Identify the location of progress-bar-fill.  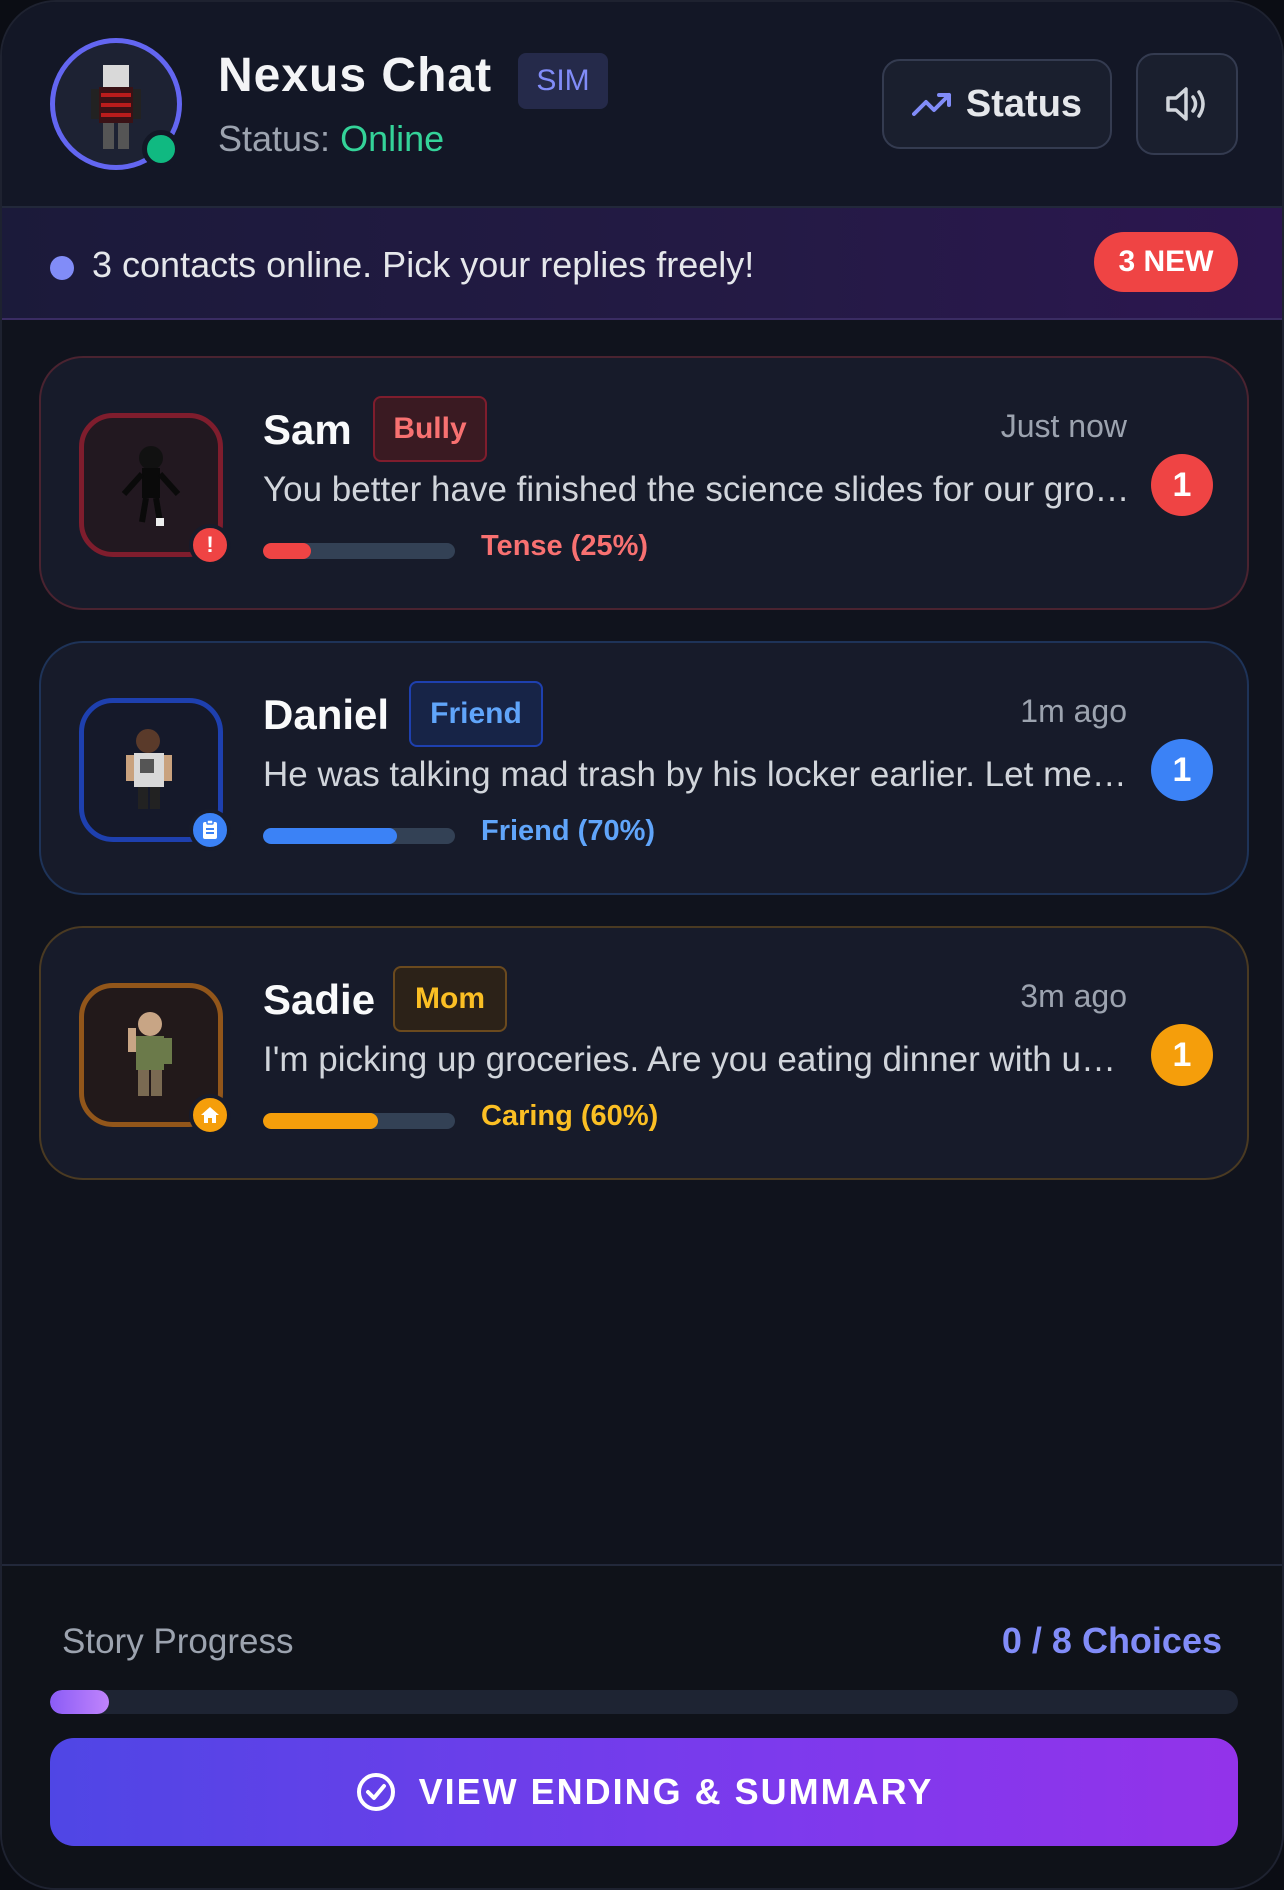
(80, 1702).